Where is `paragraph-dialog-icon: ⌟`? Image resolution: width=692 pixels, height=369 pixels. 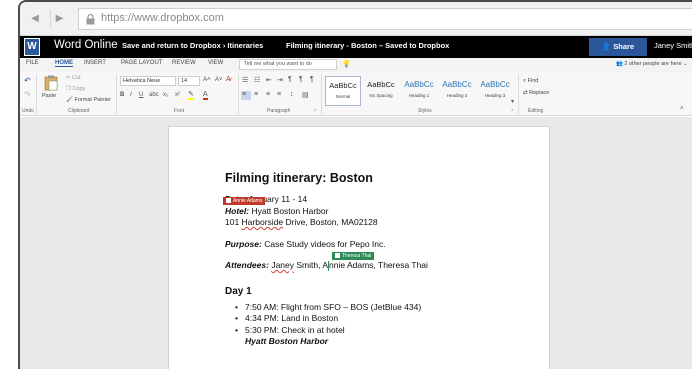 paragraph-dialog-icon: ⌟ is located at coordinates (315, 109).